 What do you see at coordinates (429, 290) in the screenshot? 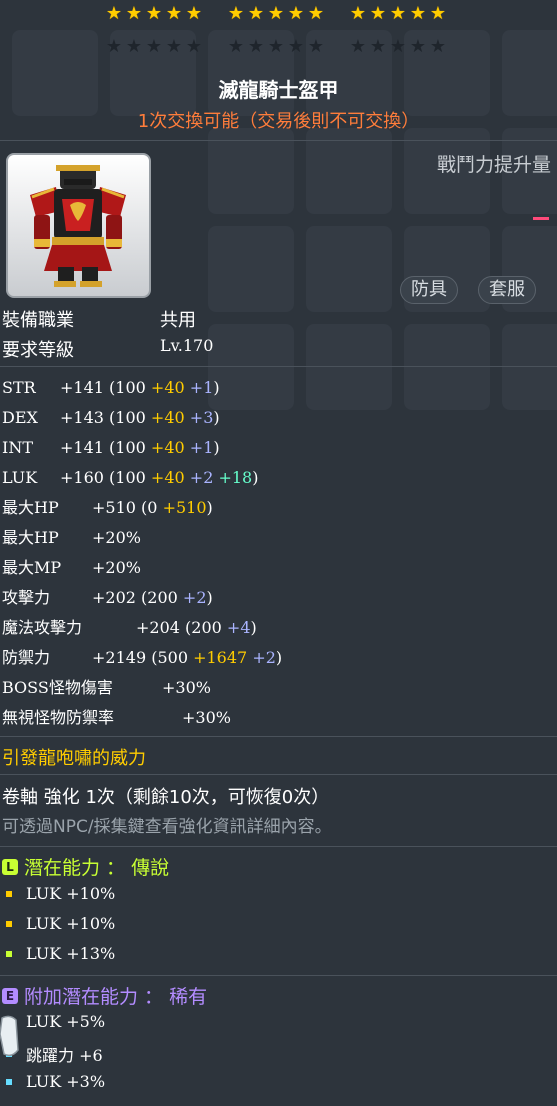
I see `category-tag-armor: 防具` at bounding box center [429, 290].